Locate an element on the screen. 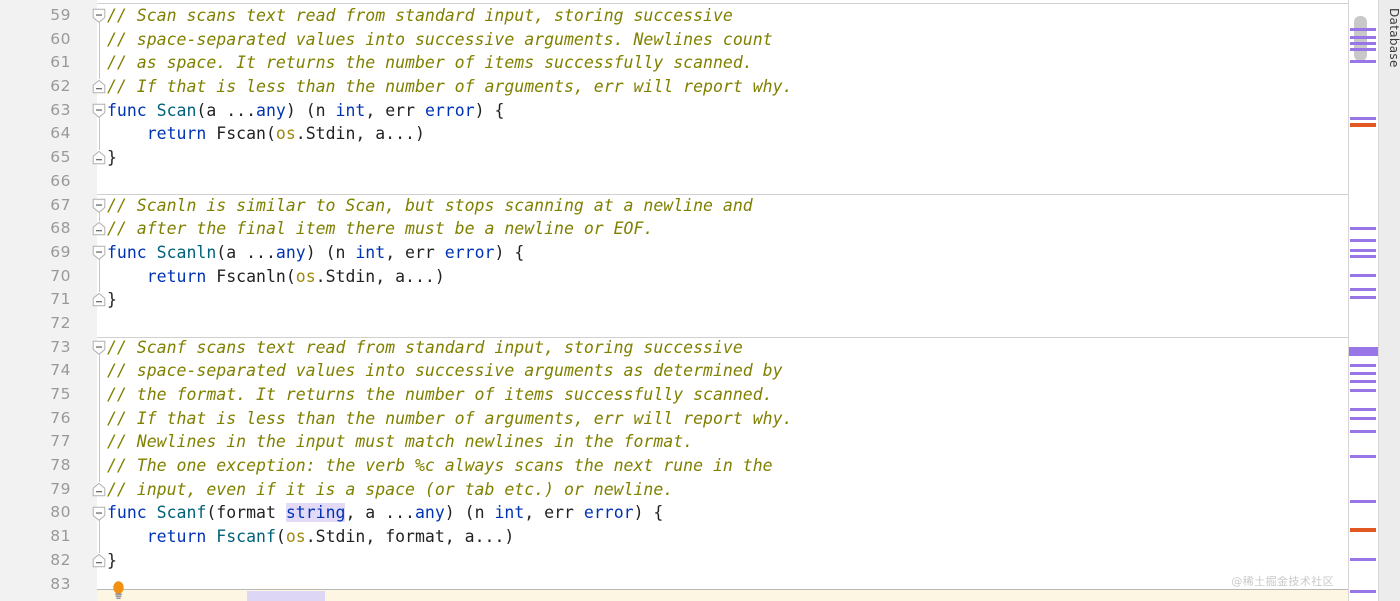  line-number: 67 is located at coordinates (48, 206).